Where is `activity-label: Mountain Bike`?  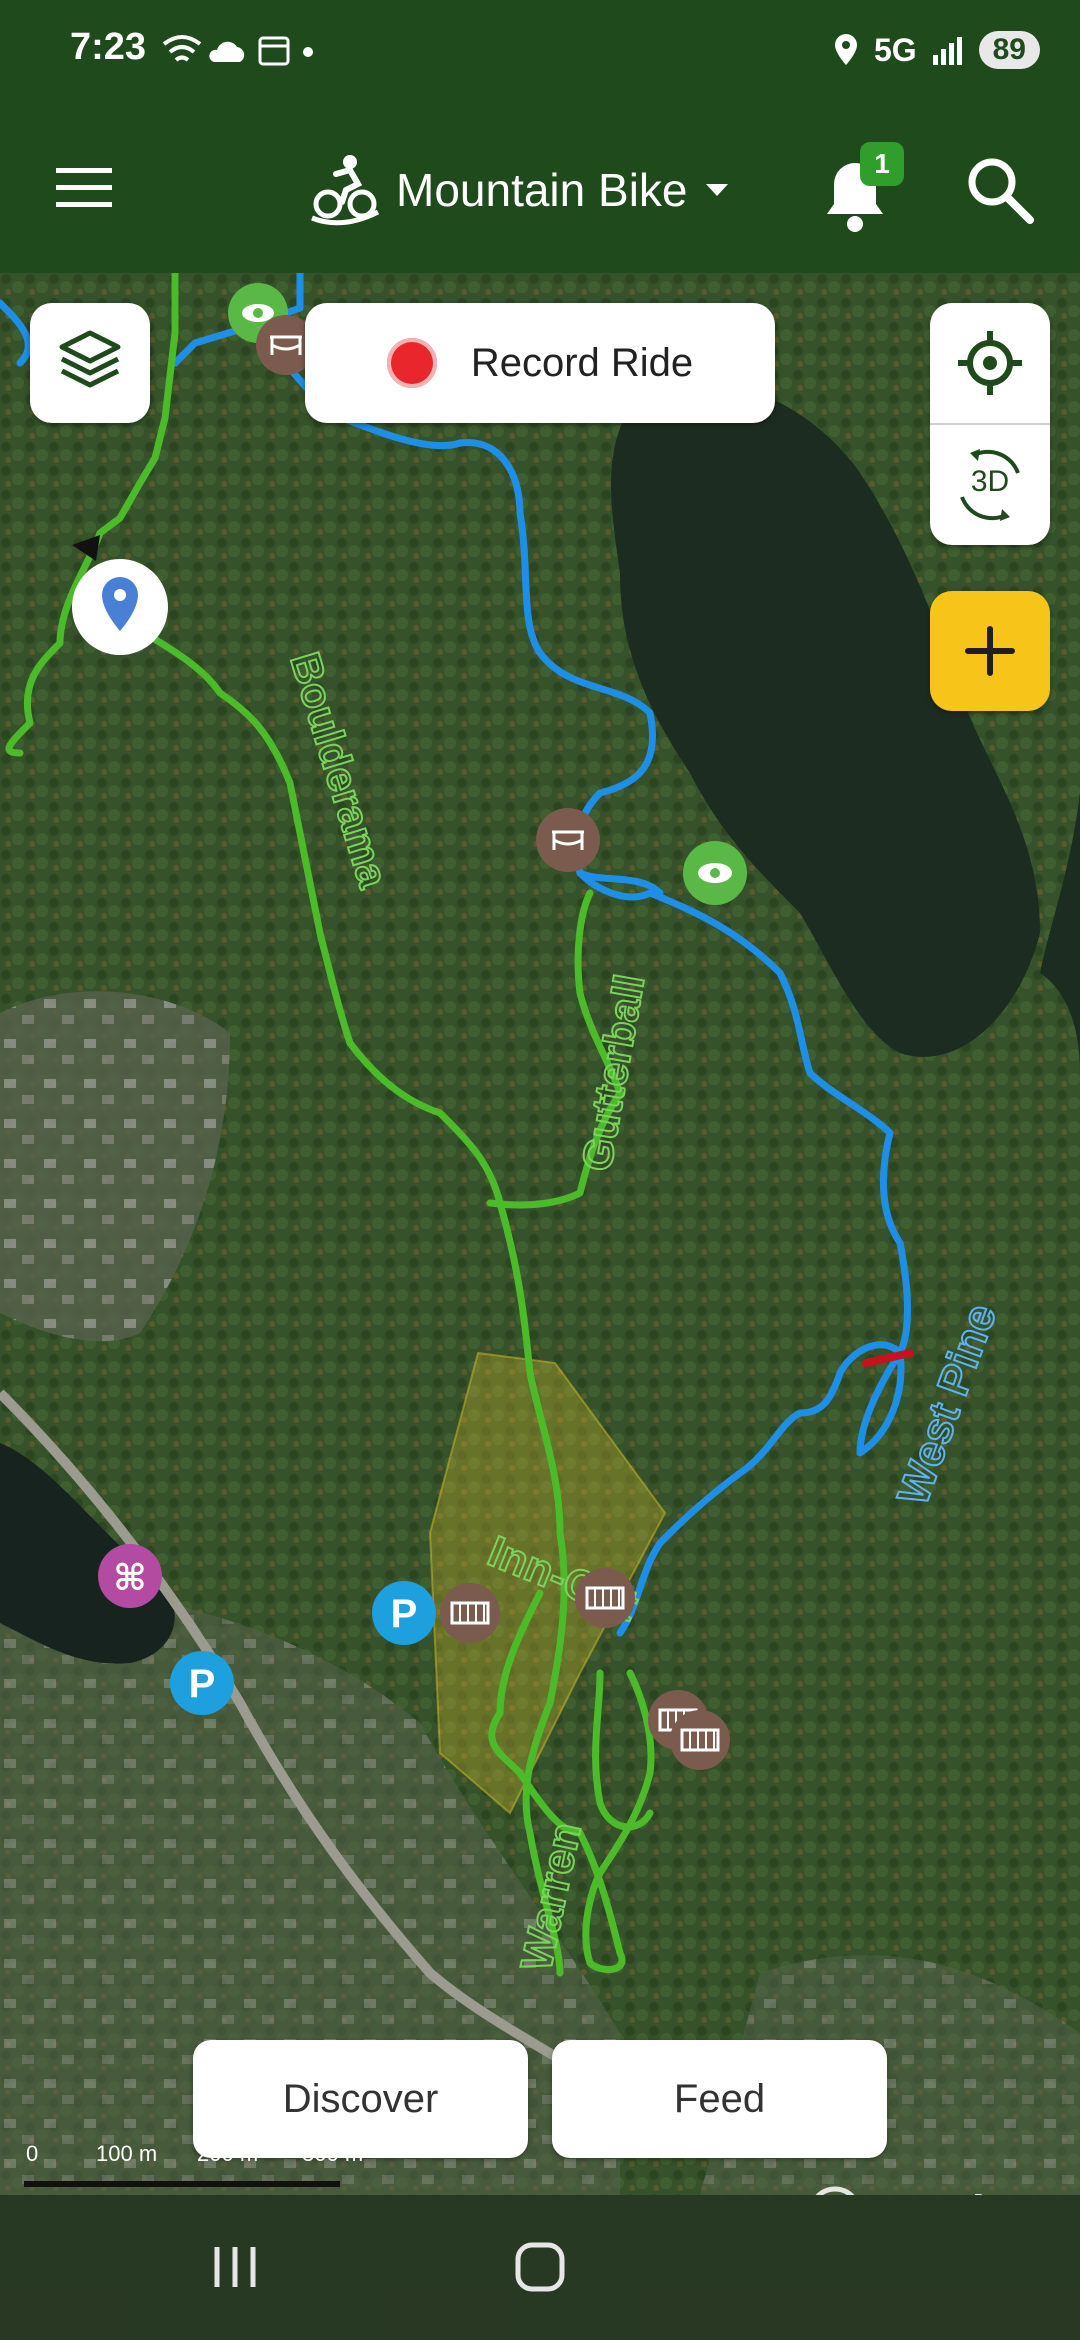
activity-label: Mountain Bike is located at coordinates (542, 190).